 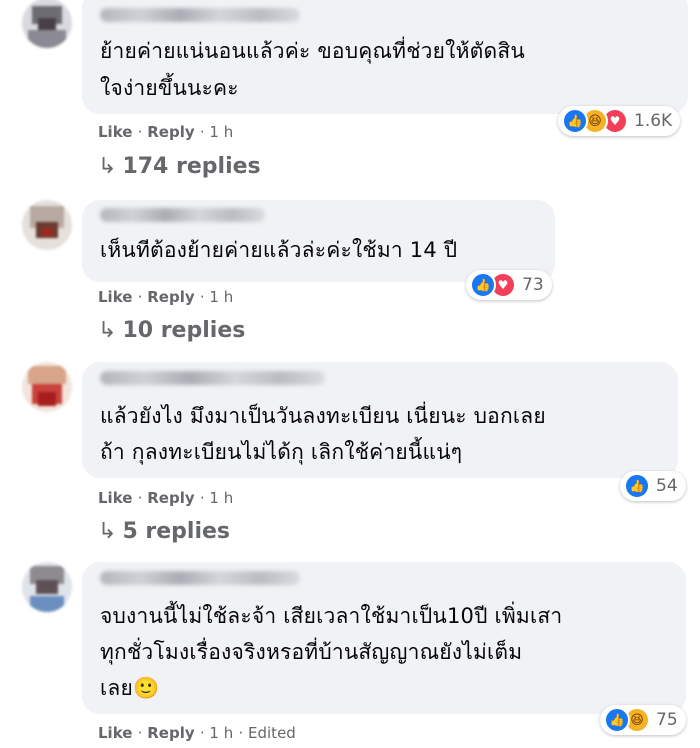 I want to click on reaction-summary: 👍 ♥ 73, so click(x=509, y=285).